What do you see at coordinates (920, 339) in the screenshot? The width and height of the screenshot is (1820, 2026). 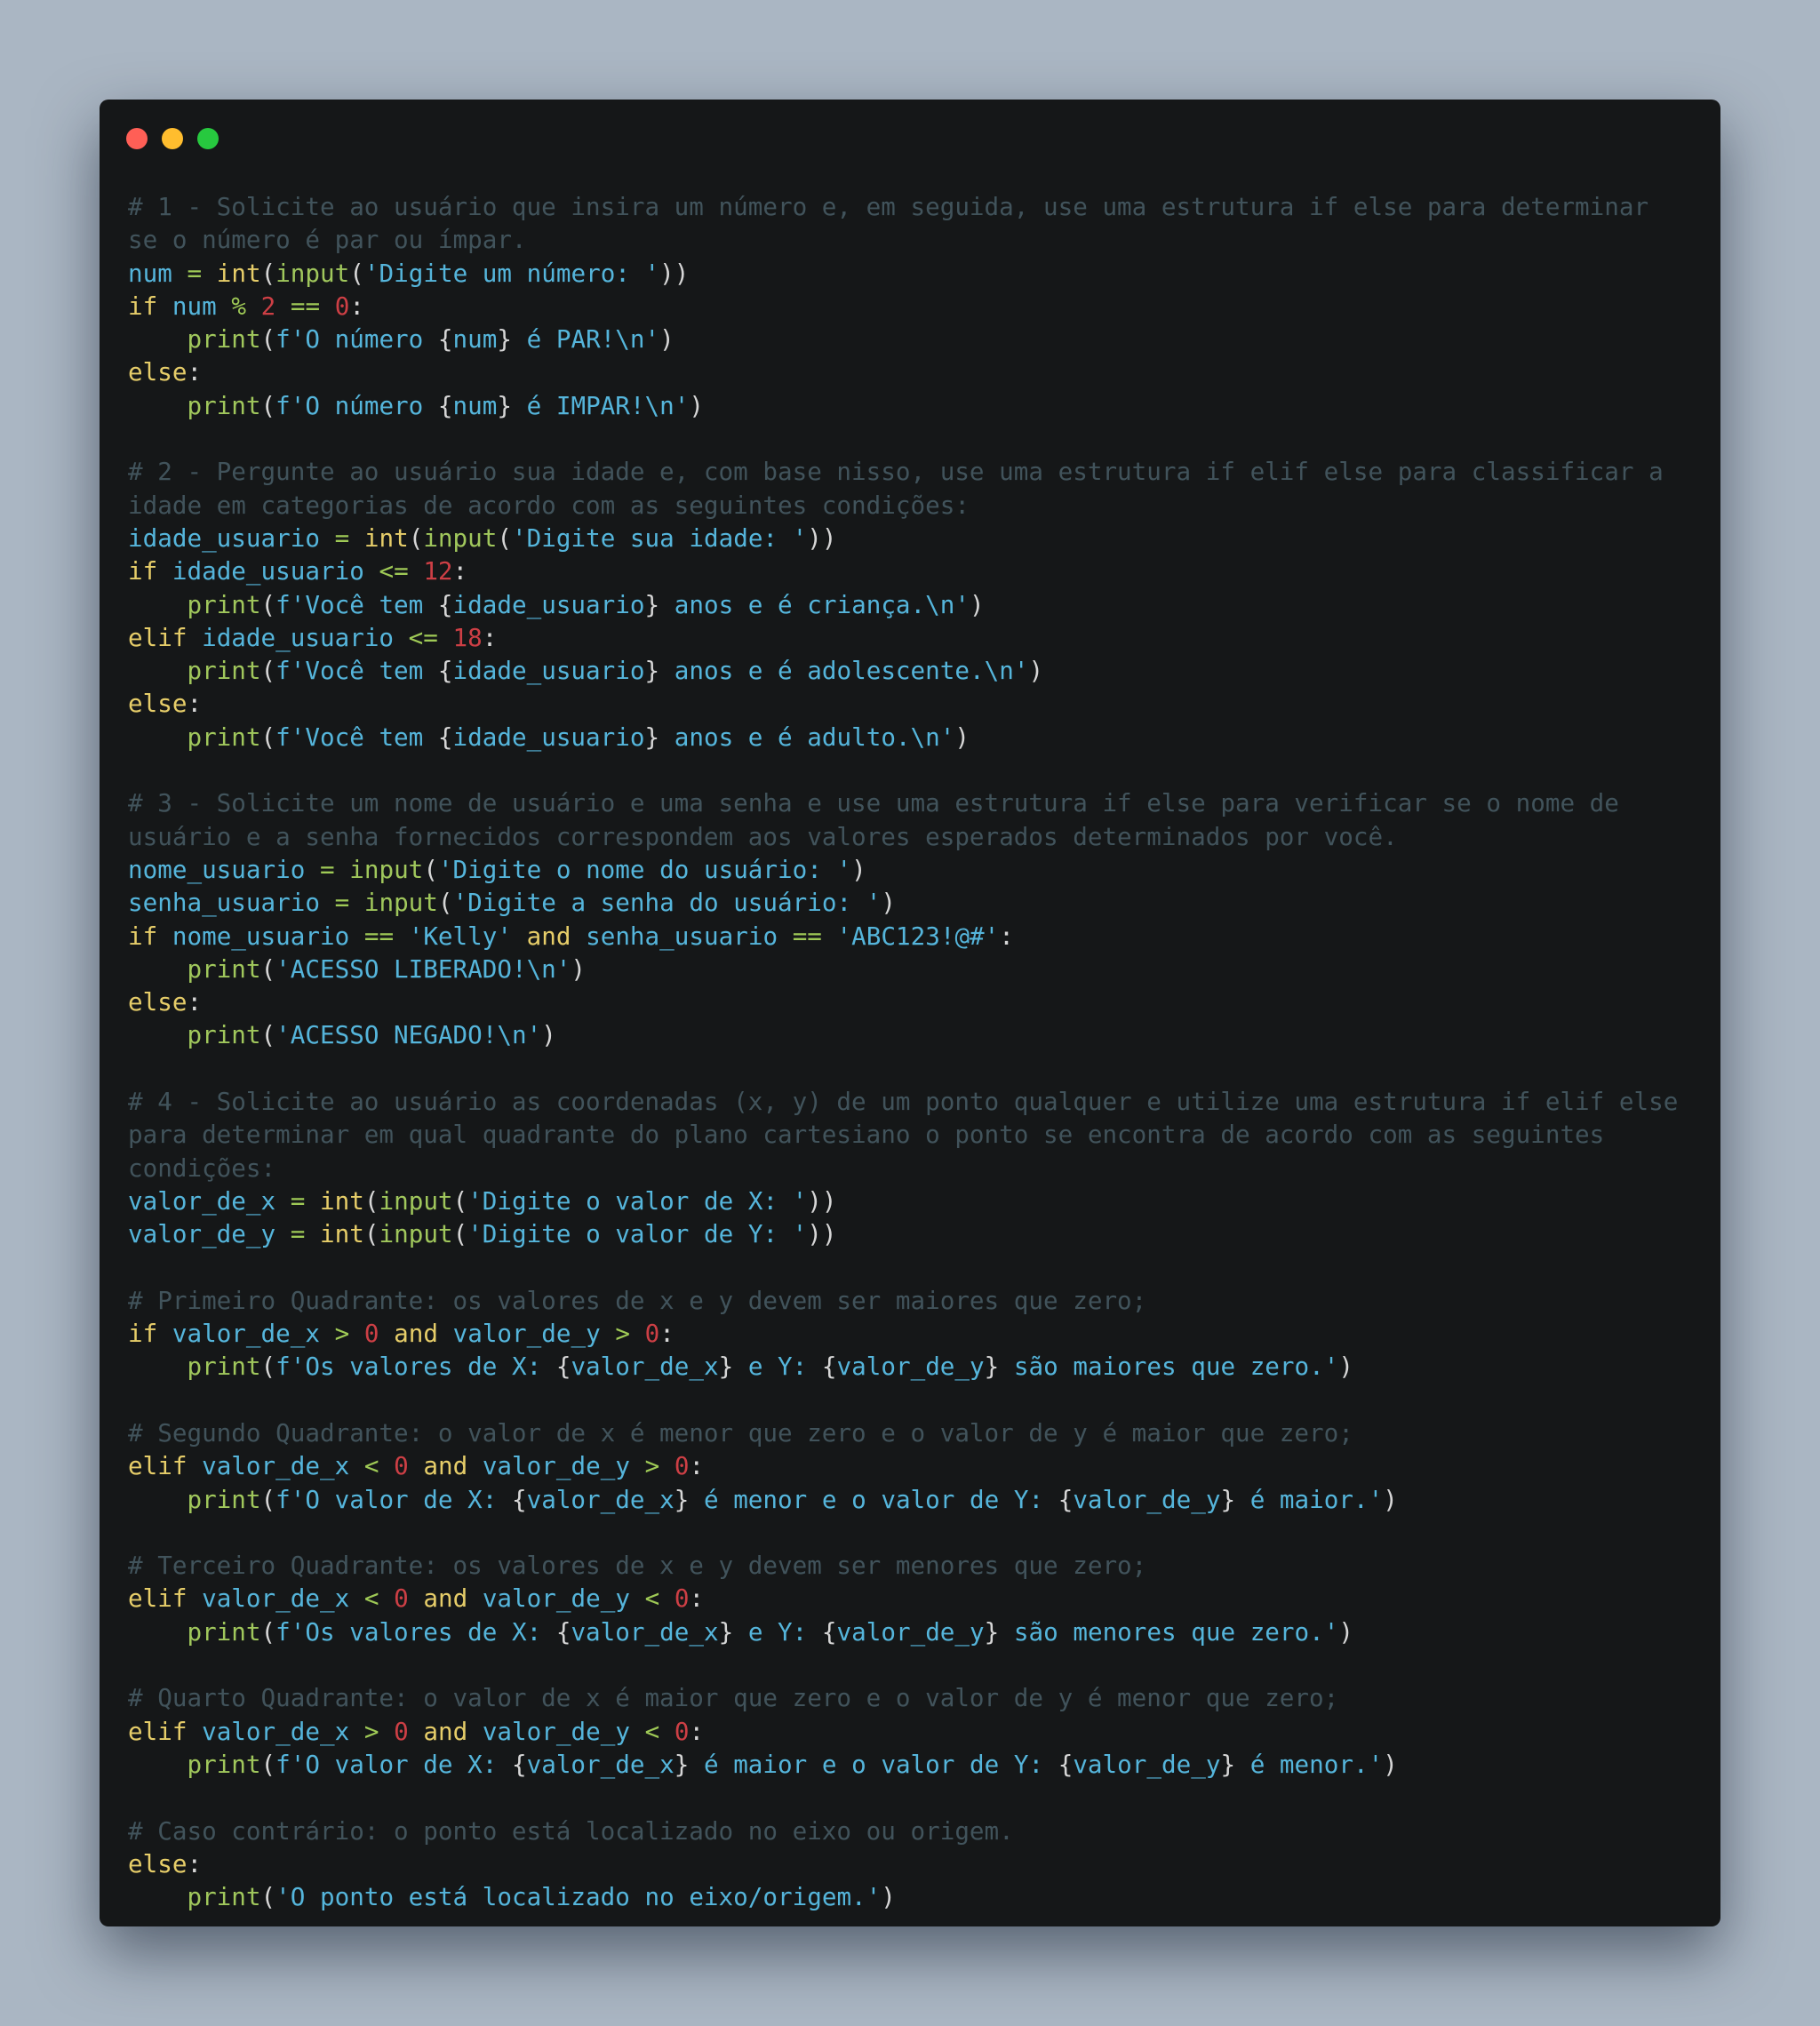 I see `code-line: print(f'O número {num} é PAR!\n')` at bounding box center [920, 339].